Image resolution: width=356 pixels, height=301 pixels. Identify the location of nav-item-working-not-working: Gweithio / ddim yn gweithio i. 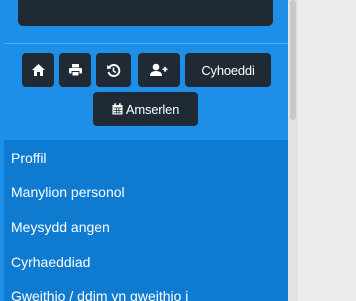
(99, 294).